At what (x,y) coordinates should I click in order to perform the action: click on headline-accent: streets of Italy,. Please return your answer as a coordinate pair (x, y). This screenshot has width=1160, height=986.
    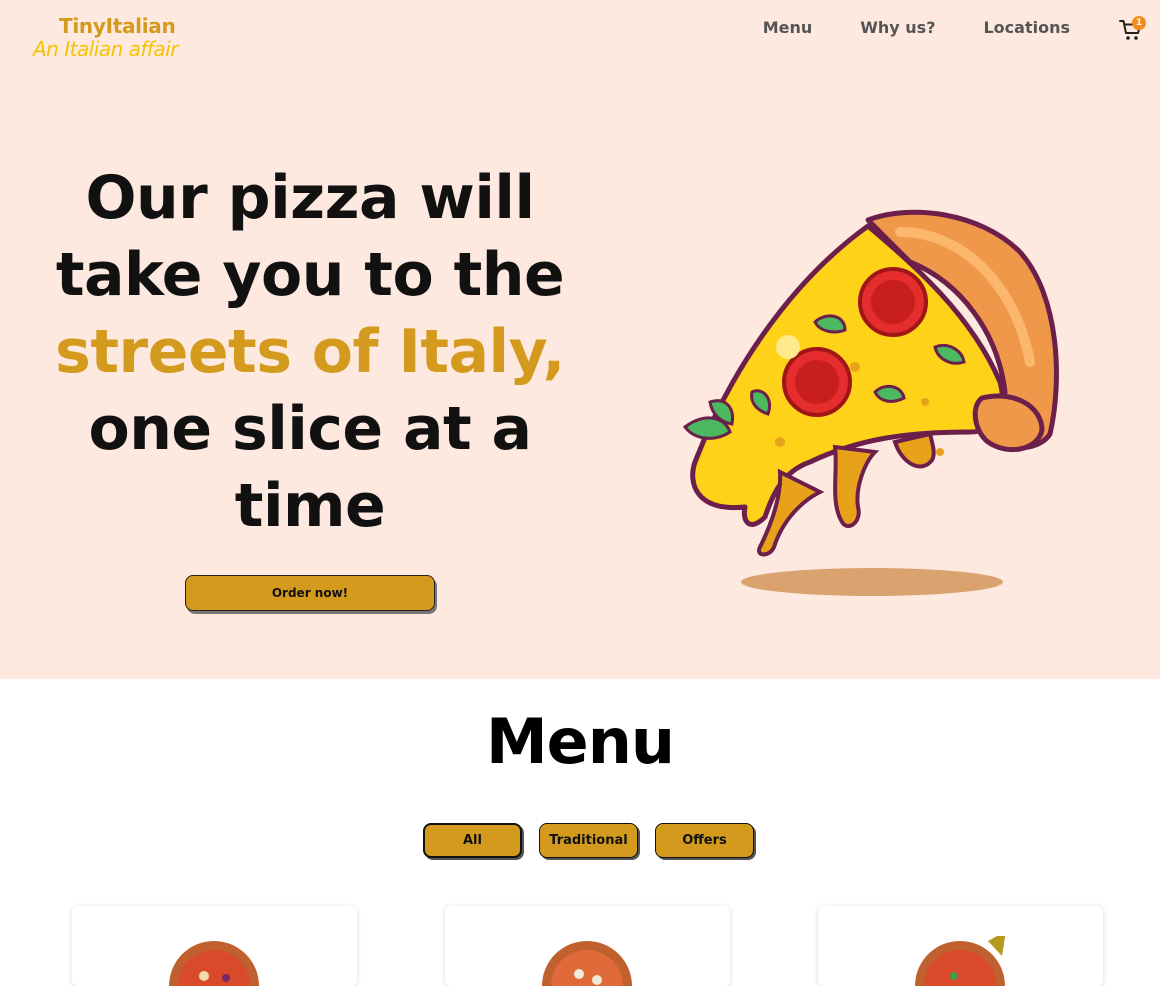
    Looking at the image, I should click on (310, 352).